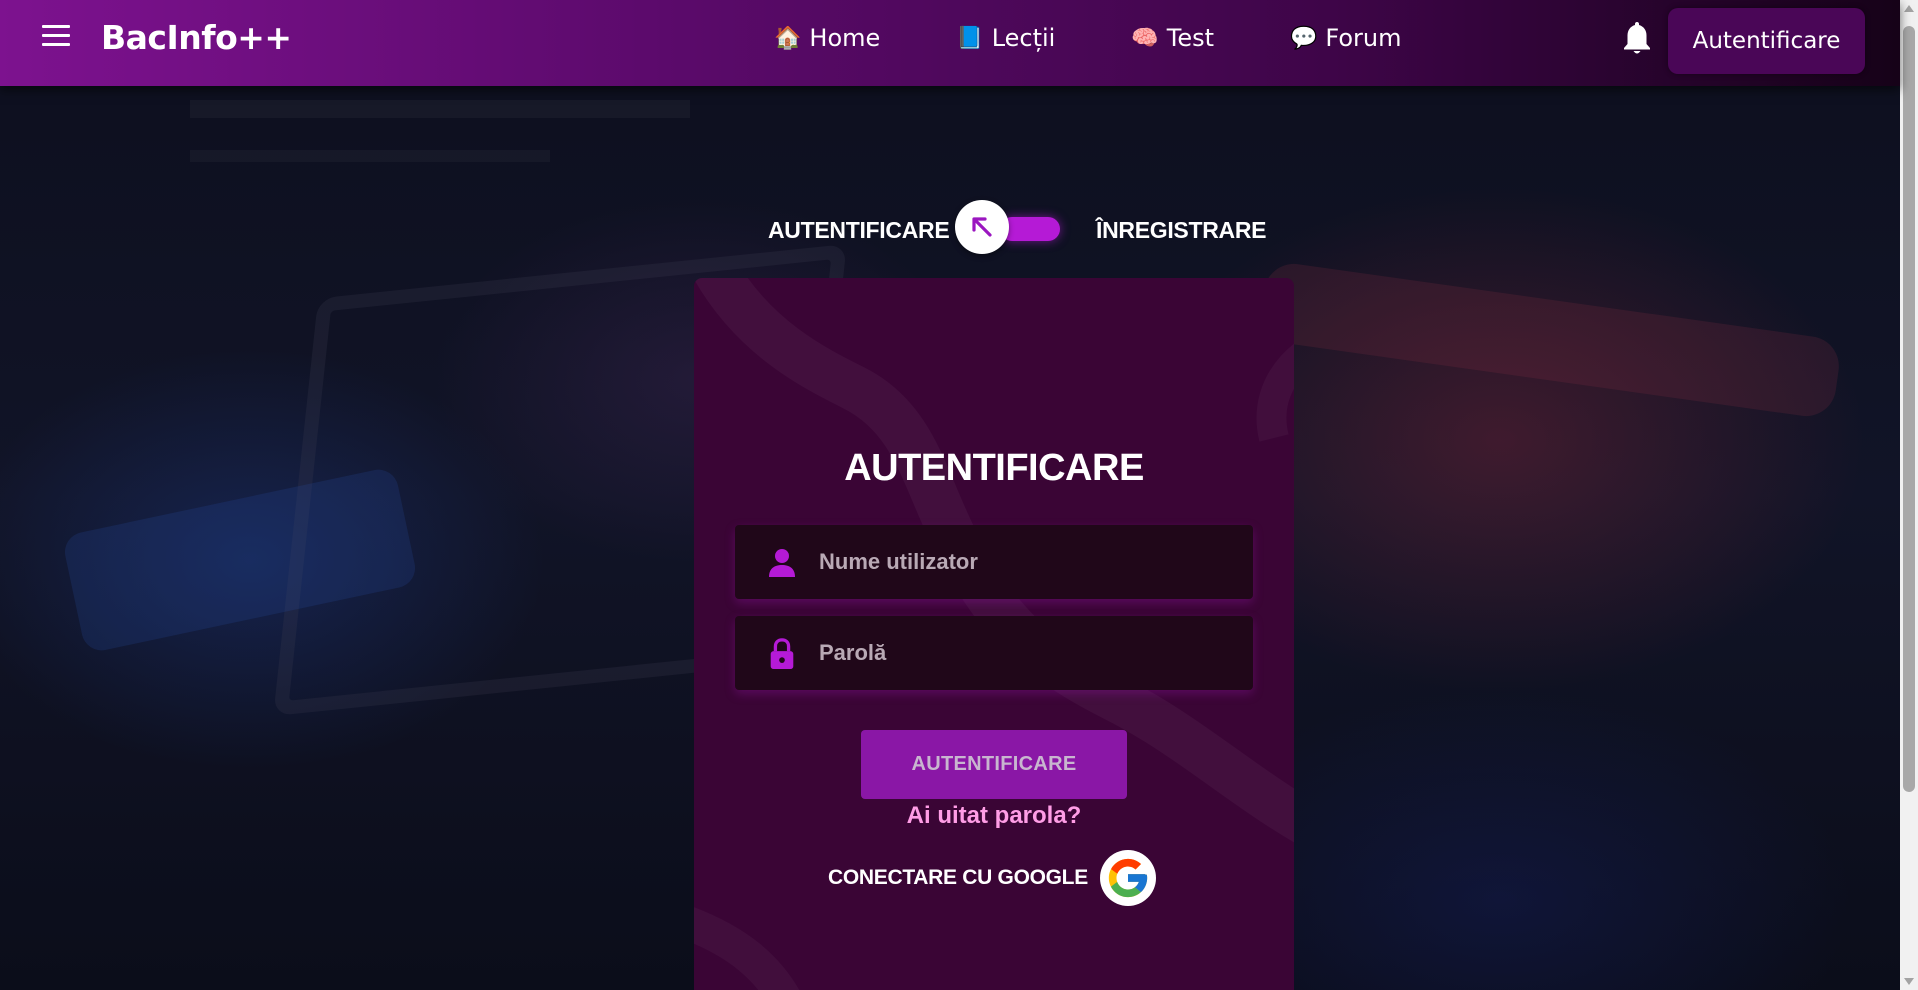  What do you see at coordinates (1909, 8) in the screenshot?
I see `scroll-up-arrow-icon` at bounding box center [1909, 8].